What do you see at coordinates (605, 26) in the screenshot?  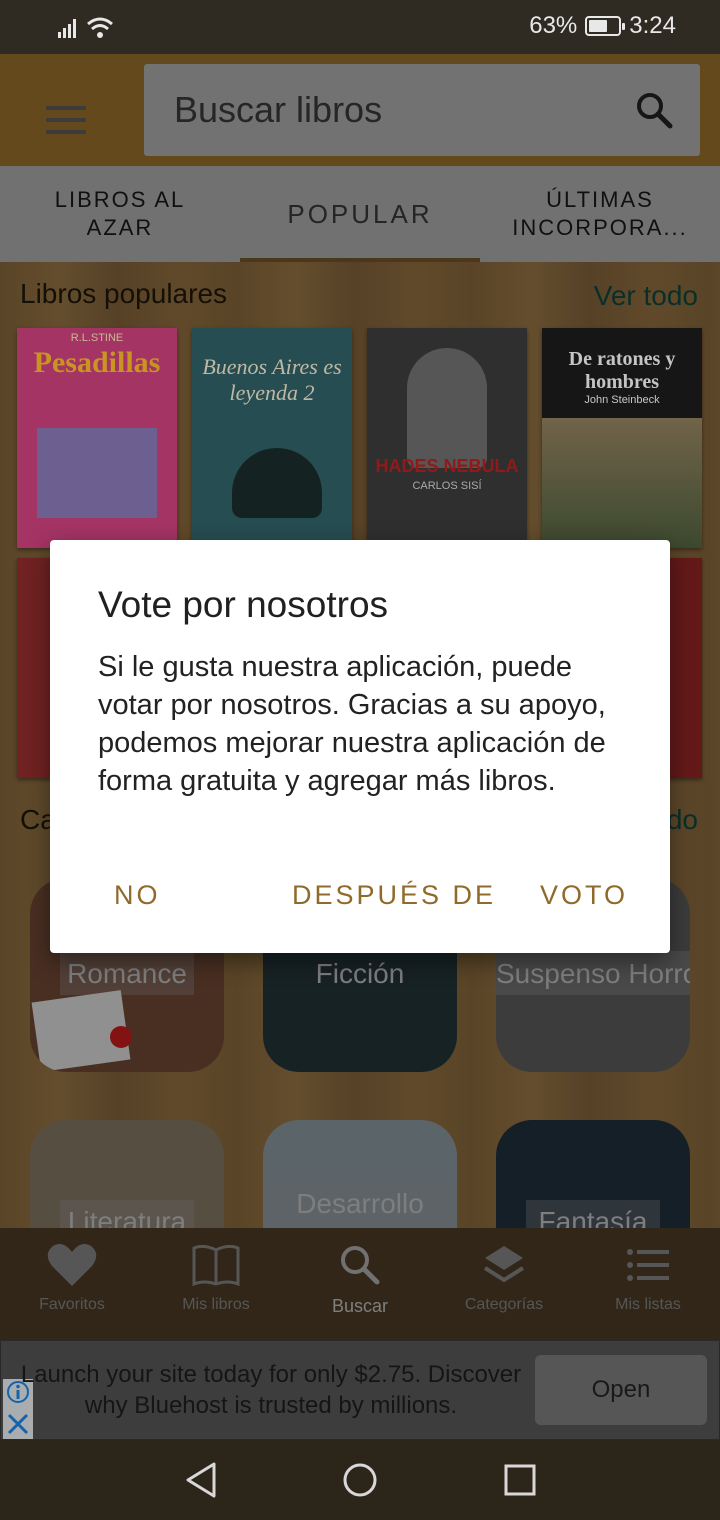 I see `battery-icon` at bounding box center [605, 26].